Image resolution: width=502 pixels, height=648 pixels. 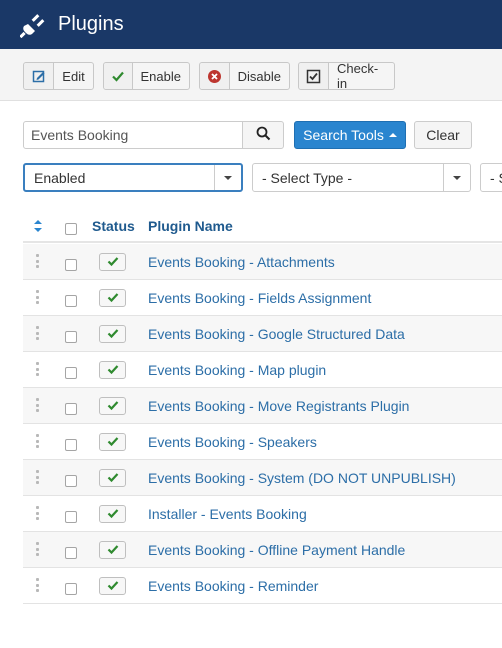 I want to click on enable-button: Enable, so click(x=146, y=76).